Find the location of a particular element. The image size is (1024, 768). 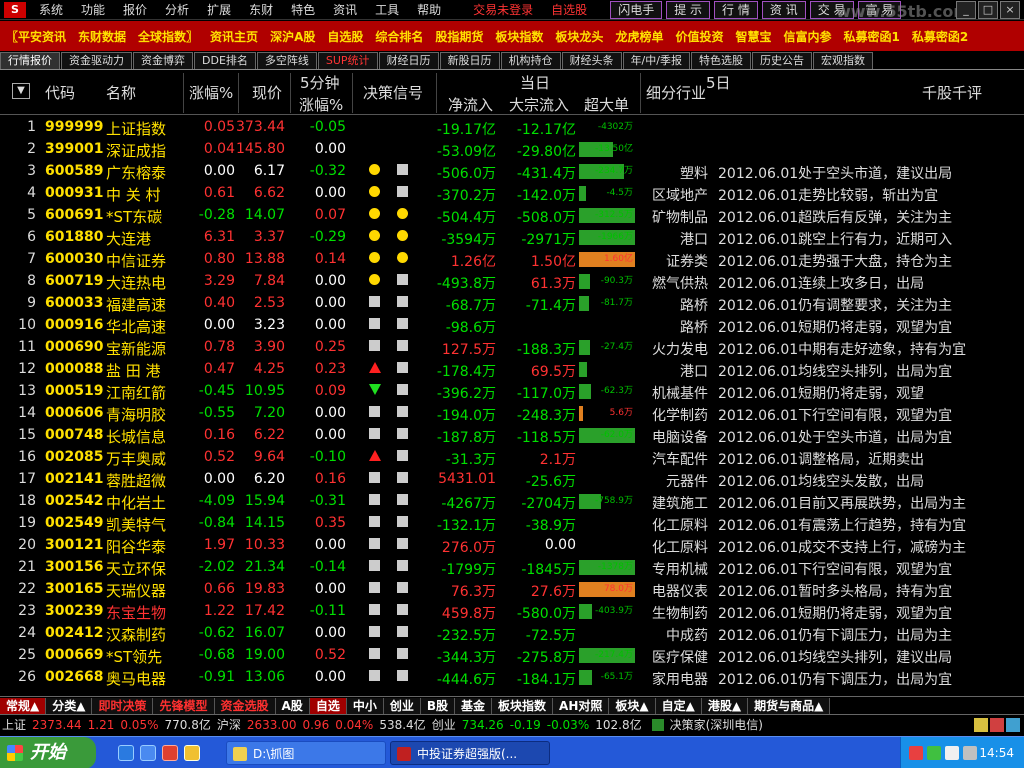

menu-item: 东财 is located at coordinates (261, 9).